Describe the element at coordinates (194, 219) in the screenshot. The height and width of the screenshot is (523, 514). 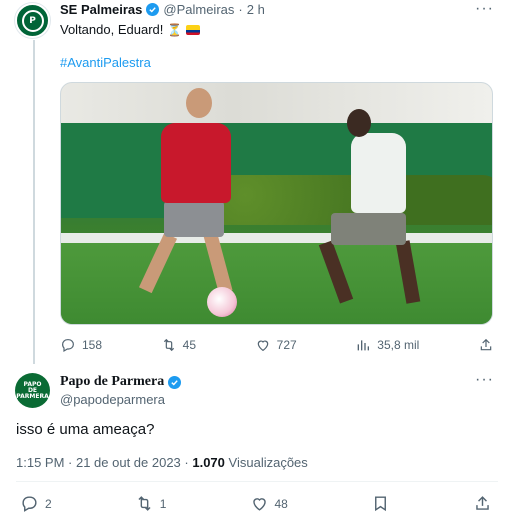
I see `player1-shorts` at that location.